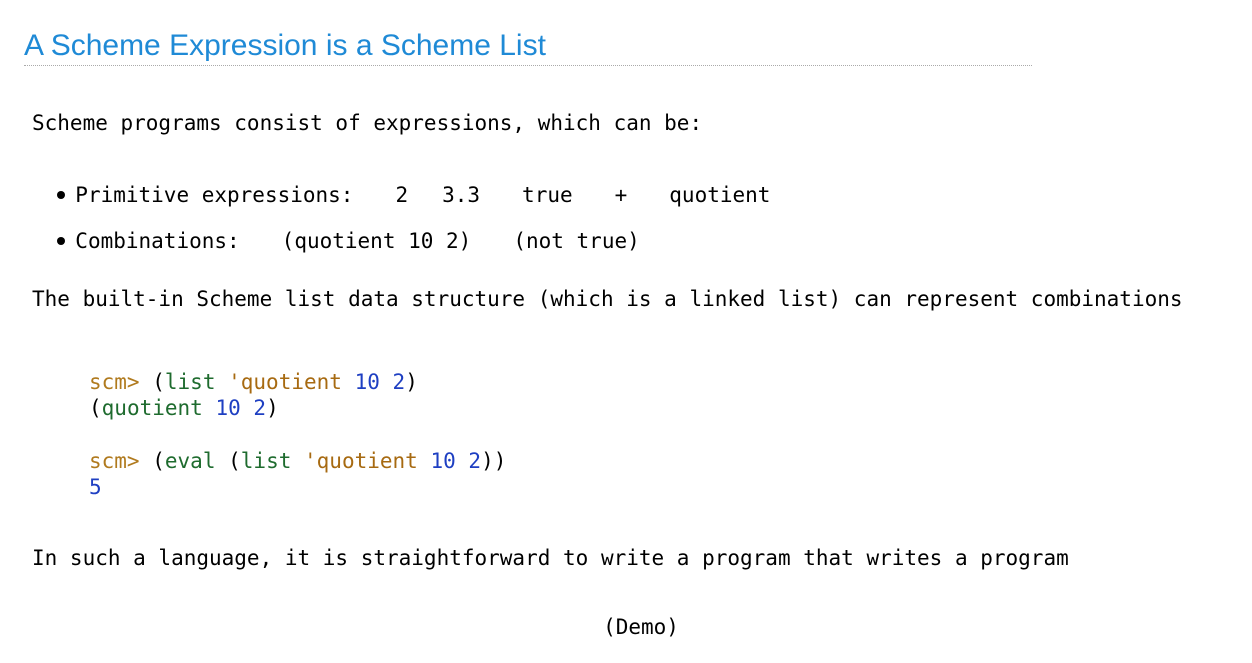 The image size is (1252, 663). What do you see at coordinates (157, 241) in the screenshot?
I see `bullet-label: Combinations:` at bounding box center [157, 241].